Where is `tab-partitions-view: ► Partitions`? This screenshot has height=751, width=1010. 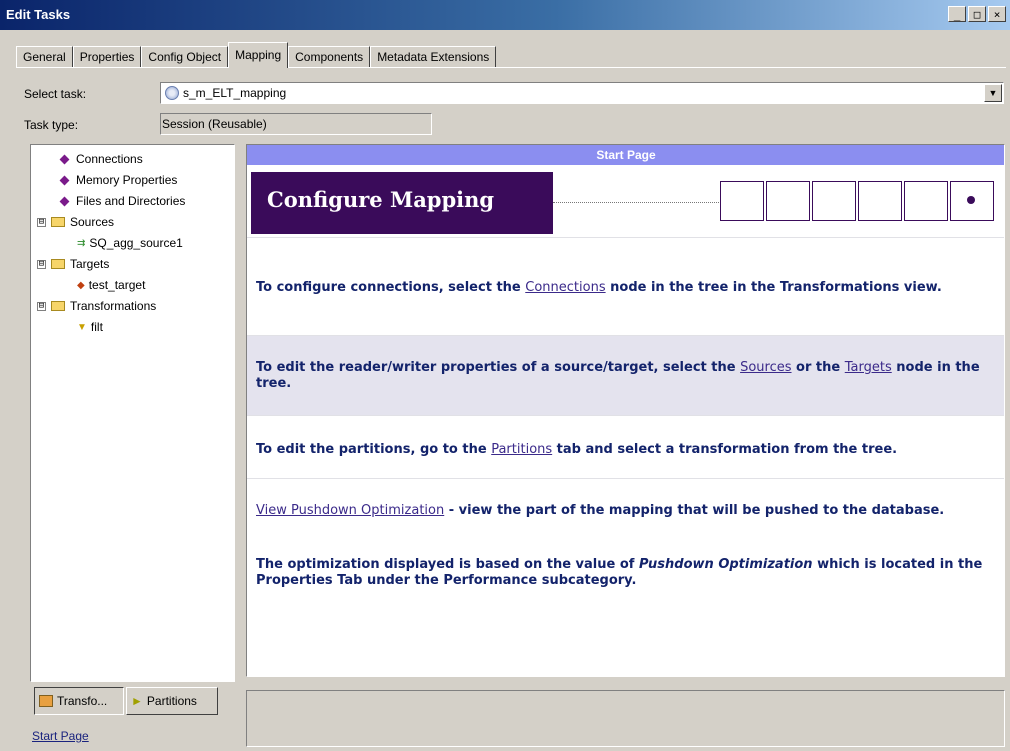
tab-partitions-view: ► Partitions is located at coordinates (172, 701).